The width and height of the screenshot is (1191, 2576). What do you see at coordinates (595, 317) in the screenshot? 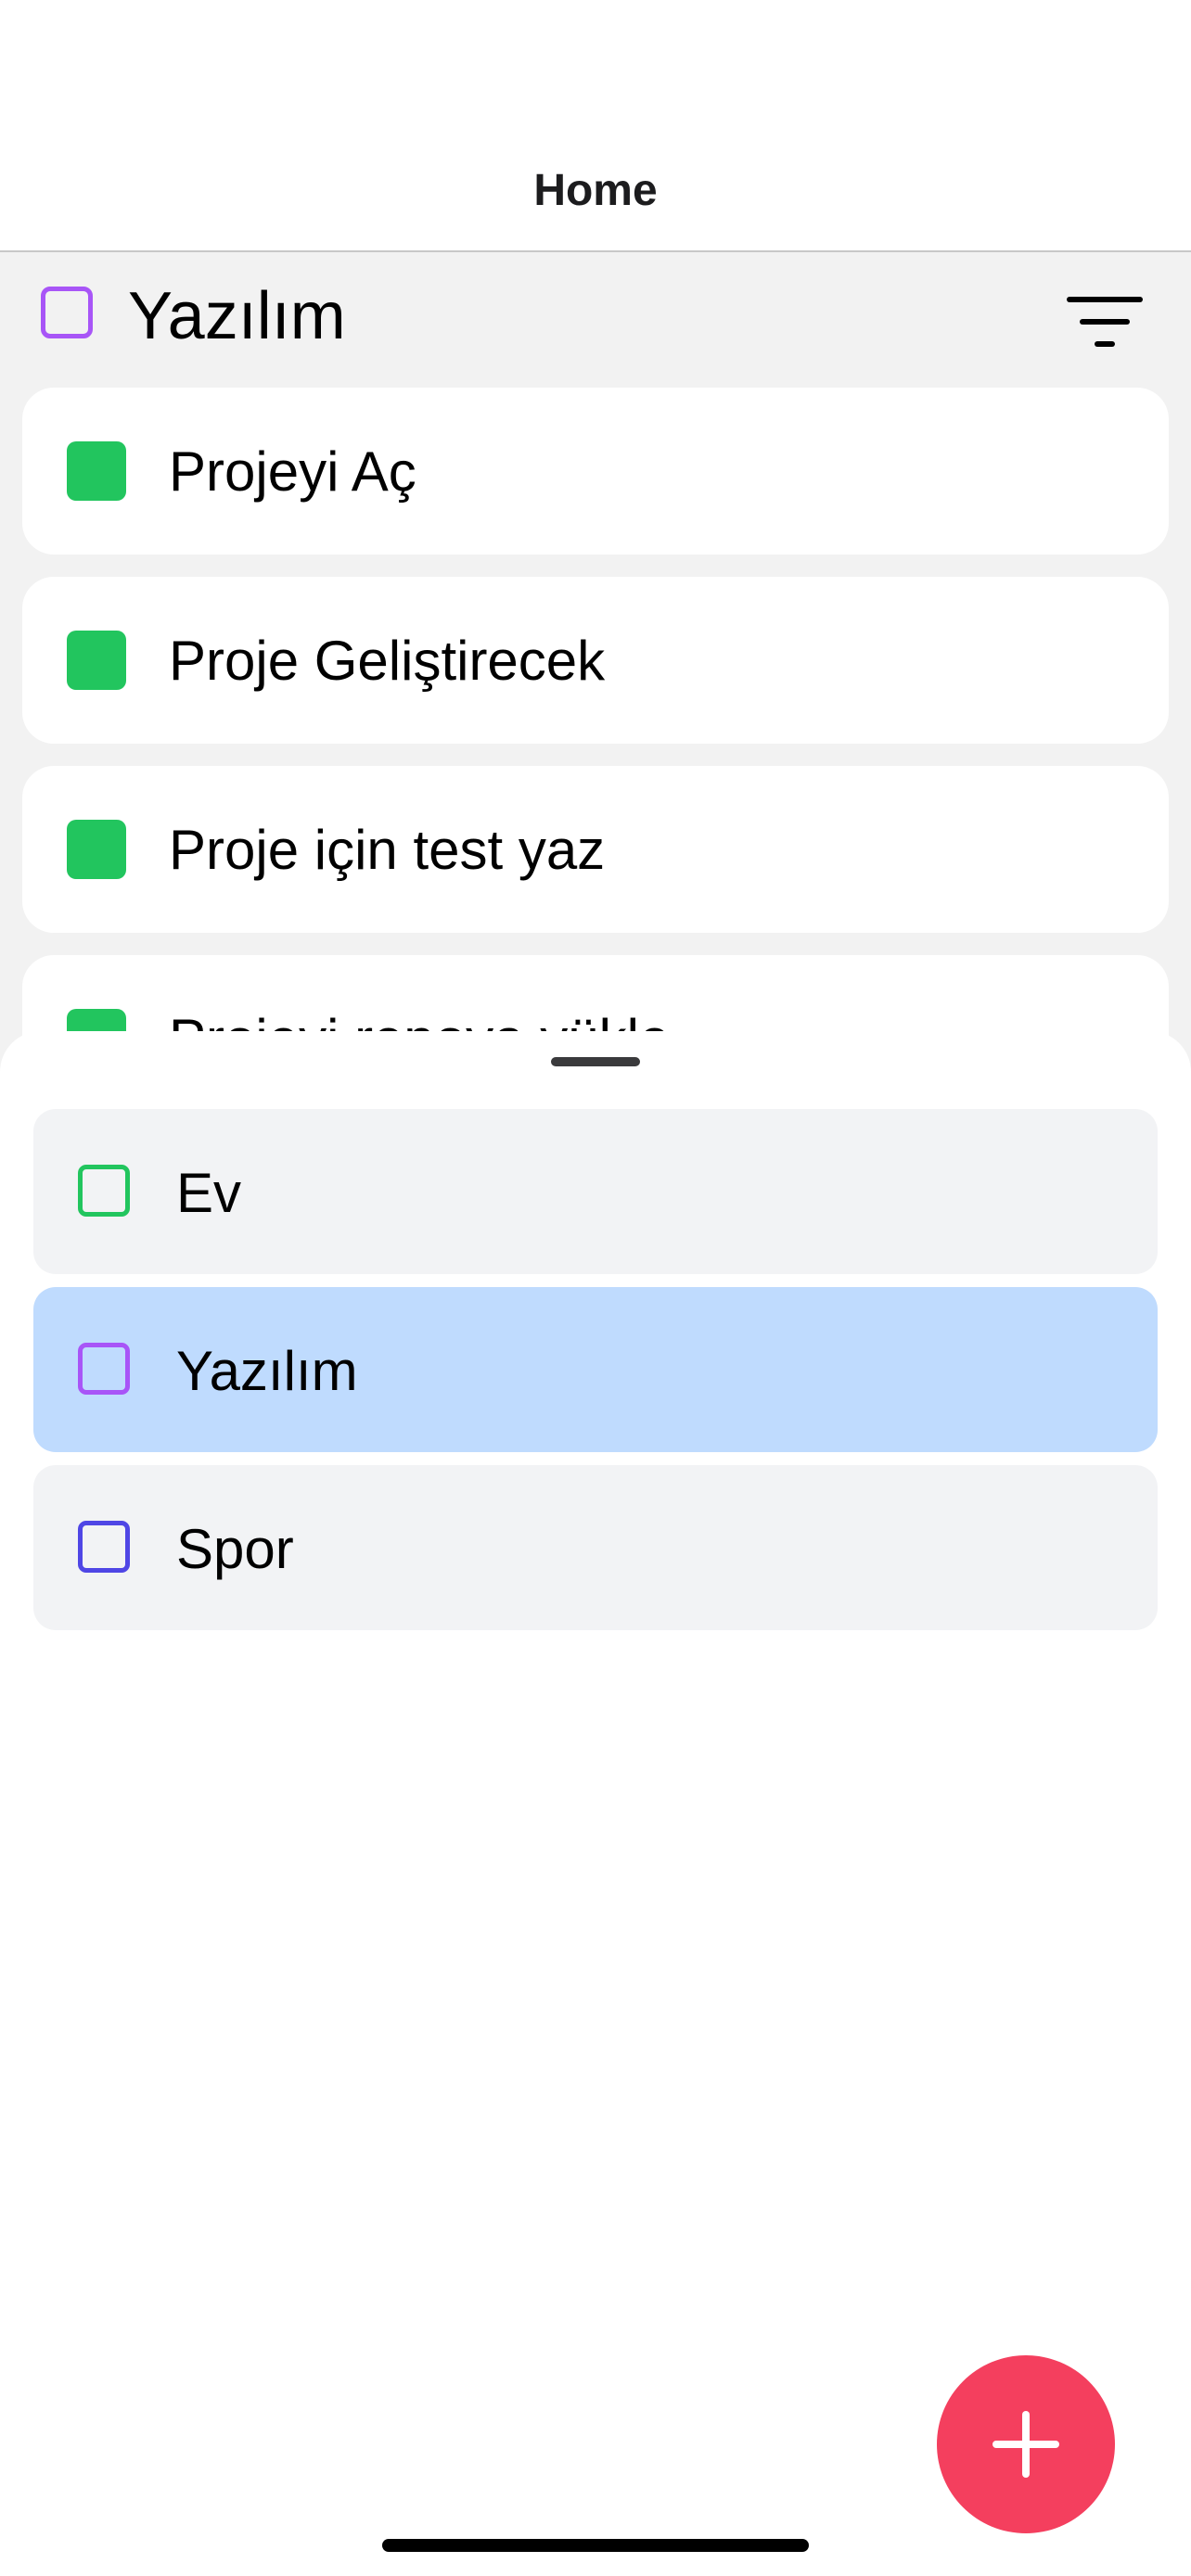
I see `category-header: Yazılım` at bounding box center [595, 317].